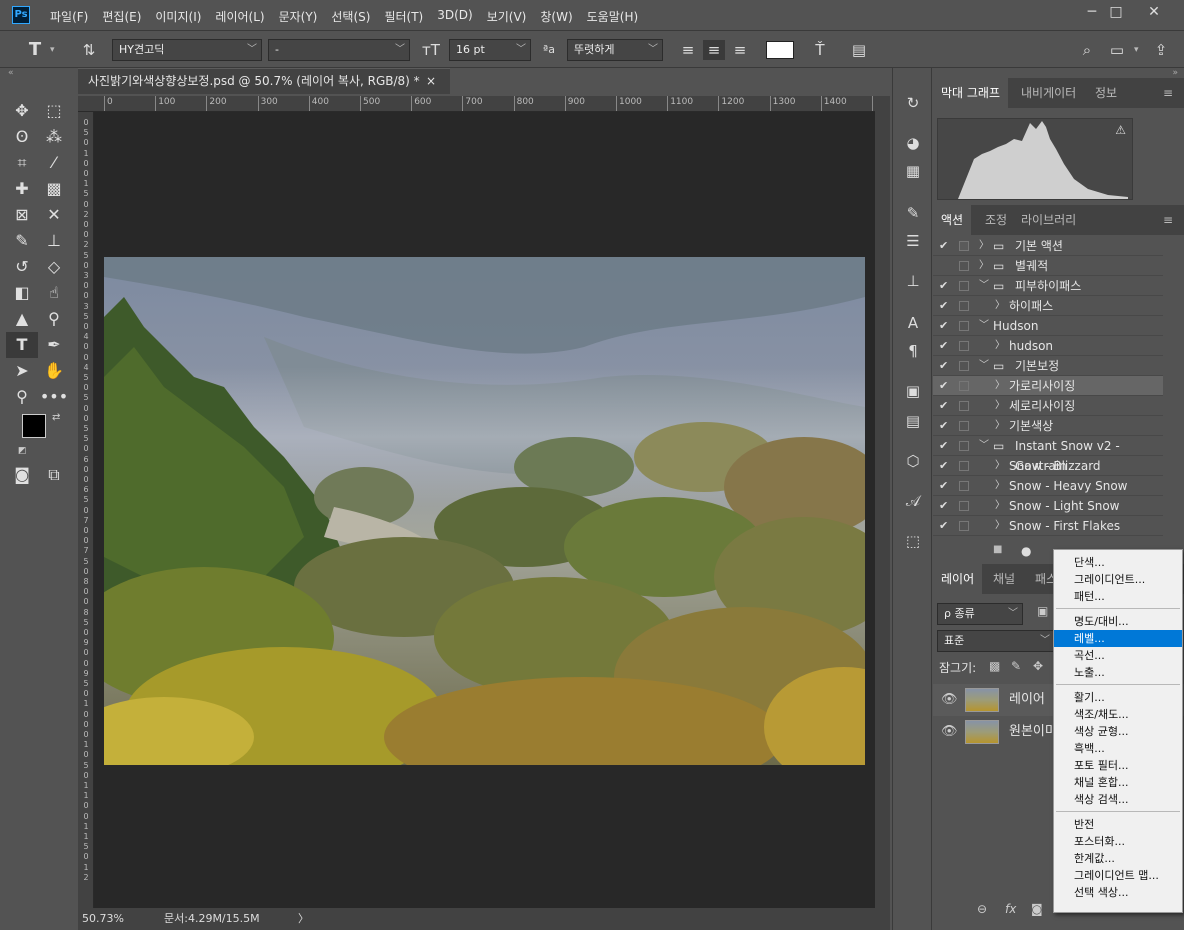 This screenshot has width=1184, height=930. What do you see at coordinates (1010, 909) in the screenshot?
I see `fx-icon: fx` at bounding box center [1010, 909].